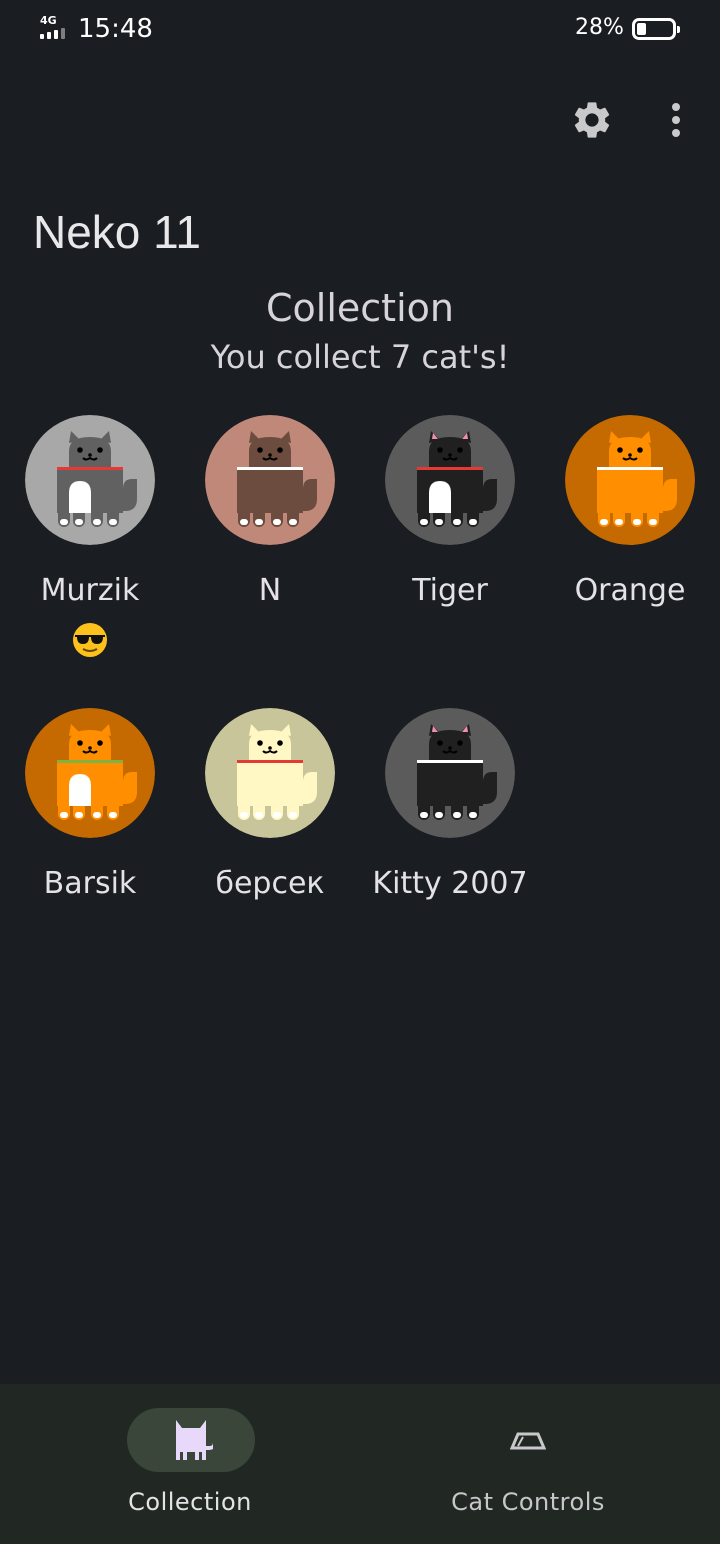  What do you see at coordinates (190, 1502) in the screenshot?
I see `nav-label-collection: Collection` at bounding box center [190, 1502].